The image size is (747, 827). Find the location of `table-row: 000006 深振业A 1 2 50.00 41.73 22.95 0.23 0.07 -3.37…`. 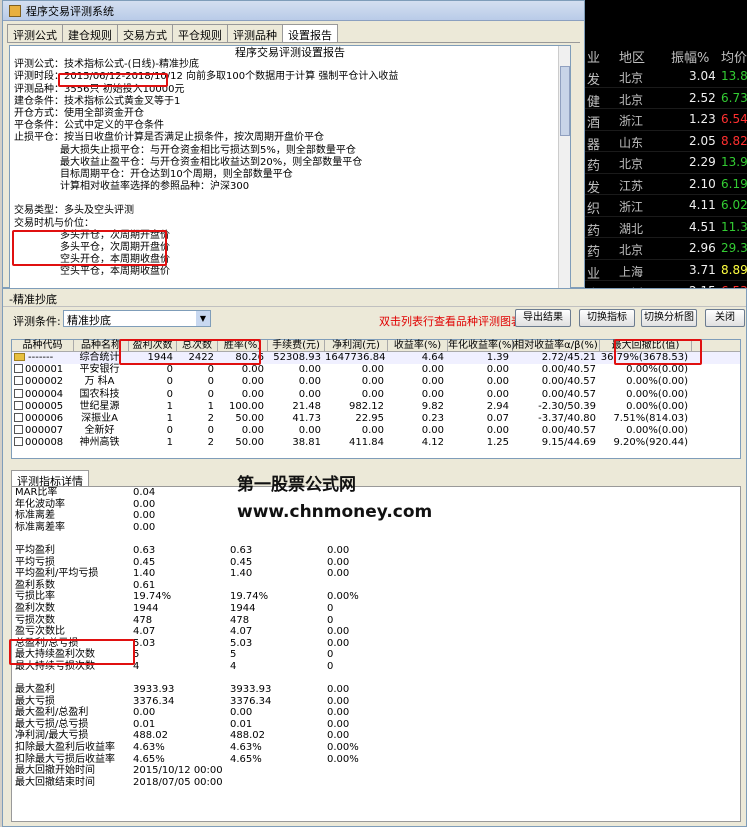

table-row: 000006 深振业A 1 2 50.00 41.73 22.95 0.23 0.07 -3.37… is located at coordinates (376, 418).